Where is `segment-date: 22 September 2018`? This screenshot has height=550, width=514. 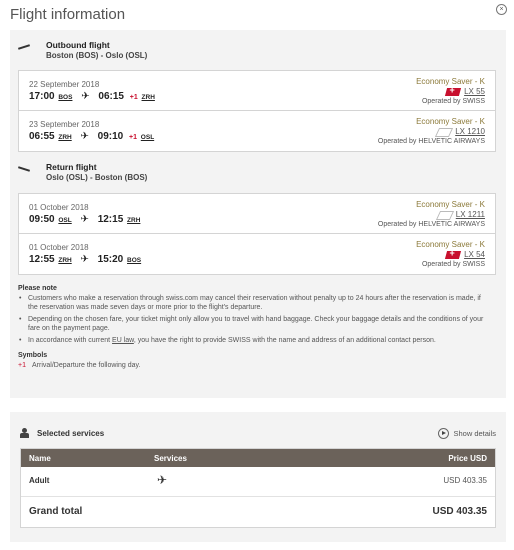
segment-date: 22 September 2018 is located at coordinates (64, 84).